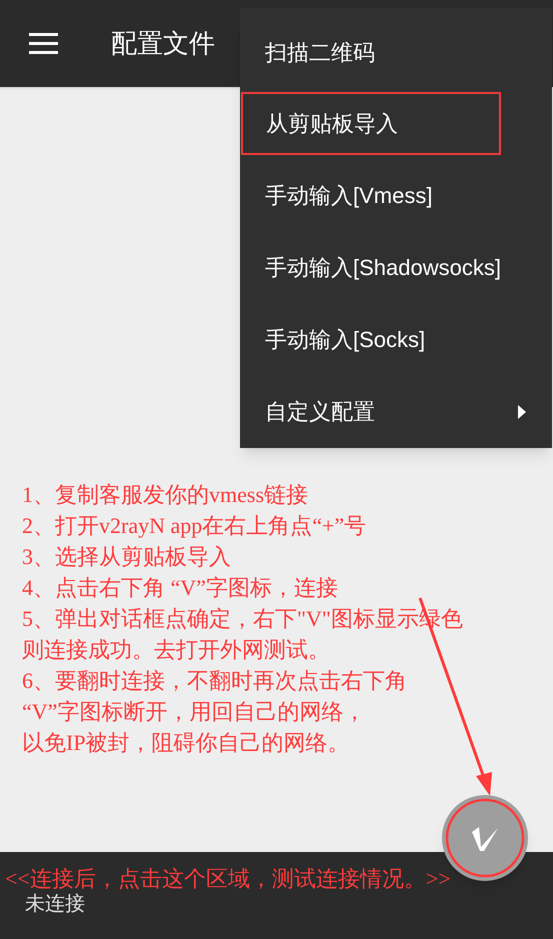  Describe the element at coordinates (165, 495) in the screenshot. I see `instruction-line: 1、复制客服发你的vmess链接` at that location.